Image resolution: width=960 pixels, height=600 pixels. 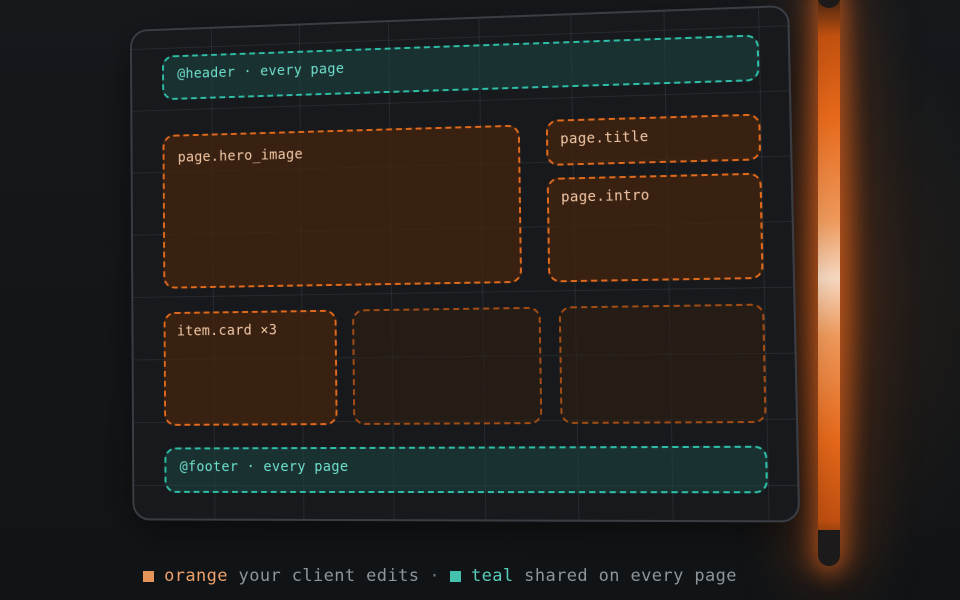 What do you see at coordinates (455, 576) in the screenshot?
I see `teal-swatch-icon` at bounding box center [455, 576].